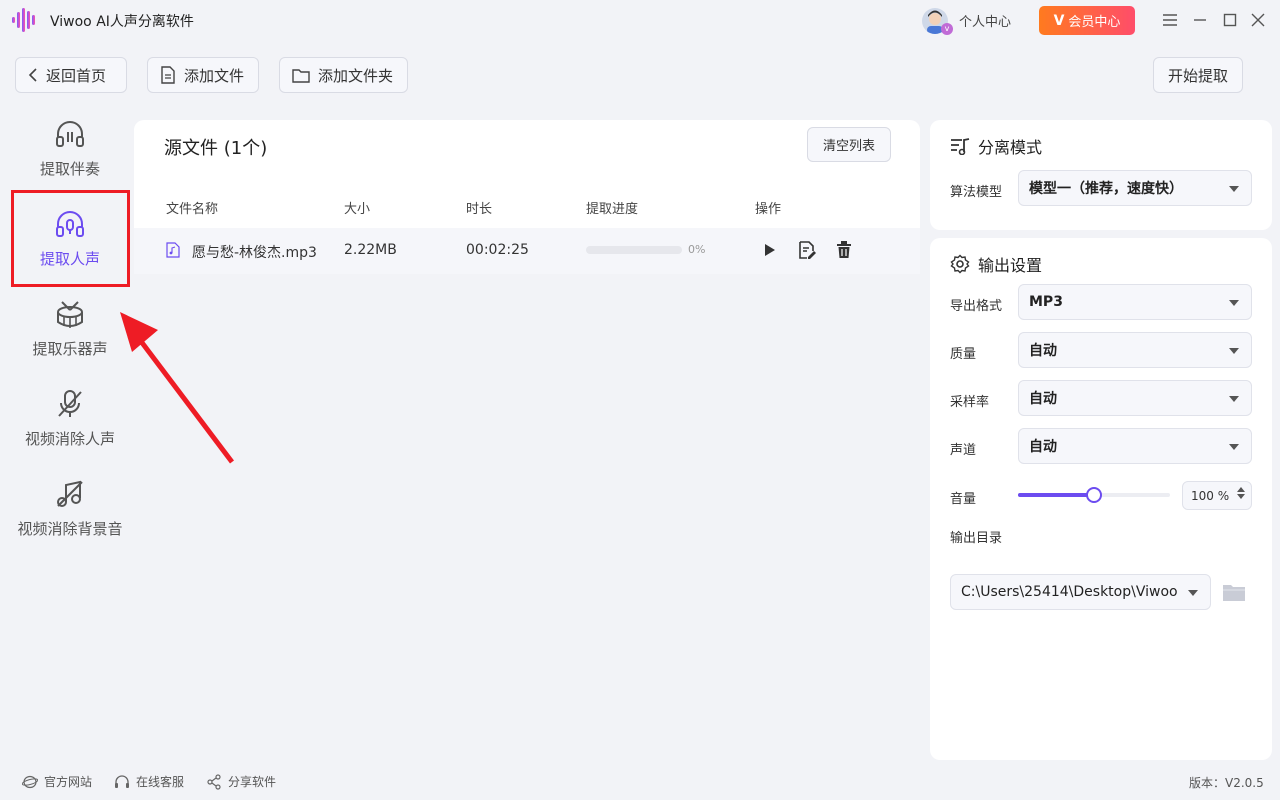 Image resolution: width=1280 pixels, height=800 pixels. Describe the element at coordinates (1135, 302) in the screenshot. I see `format-select: MP3` at that location.